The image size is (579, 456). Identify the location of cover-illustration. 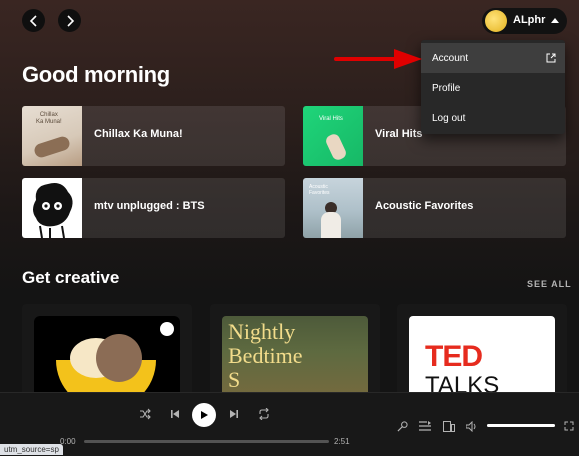
(53, 210).